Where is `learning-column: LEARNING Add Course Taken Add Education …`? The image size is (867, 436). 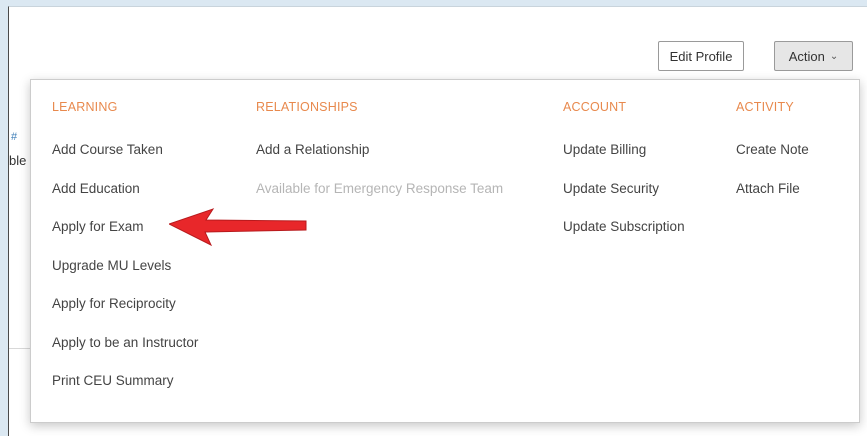 learning-column: LEARNING Add Course Taken Add Education … is located at coordinates (125, 256).